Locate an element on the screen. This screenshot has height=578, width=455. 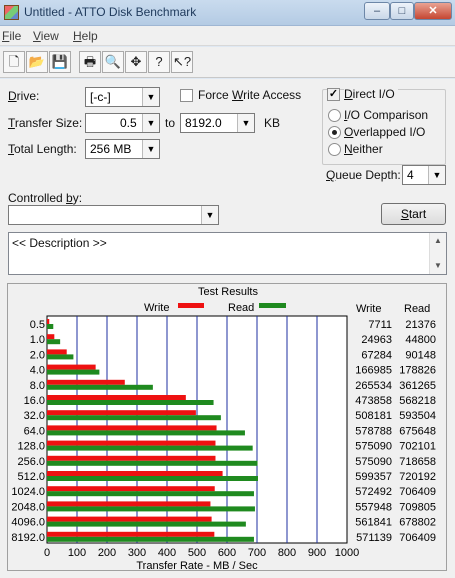
read-value-cell: 678802 is located at coordinates (417, 523).